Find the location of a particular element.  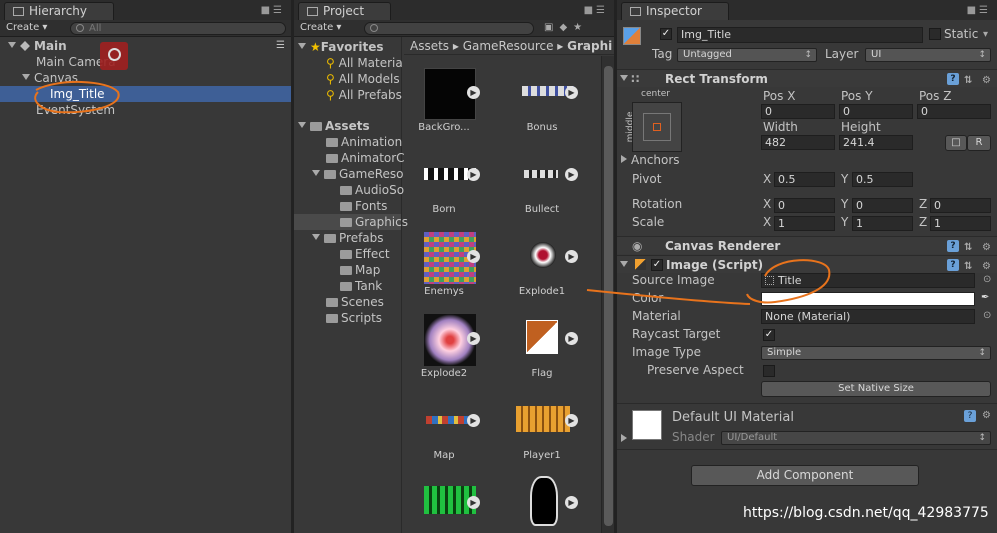

scroll-thumb is located at coordinates (608, 296).